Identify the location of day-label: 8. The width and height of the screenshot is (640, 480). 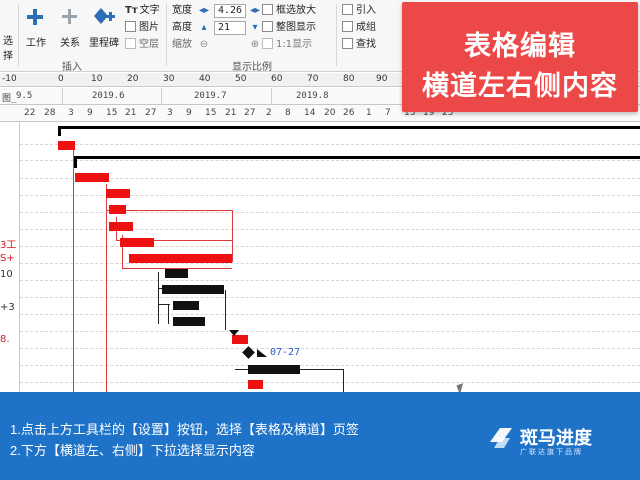
(288, 113).